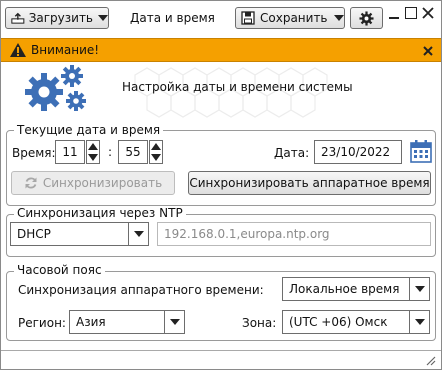  Describe the element at coordinates (93, 152) in the screenshot. I see `hours-stepper` at that location.